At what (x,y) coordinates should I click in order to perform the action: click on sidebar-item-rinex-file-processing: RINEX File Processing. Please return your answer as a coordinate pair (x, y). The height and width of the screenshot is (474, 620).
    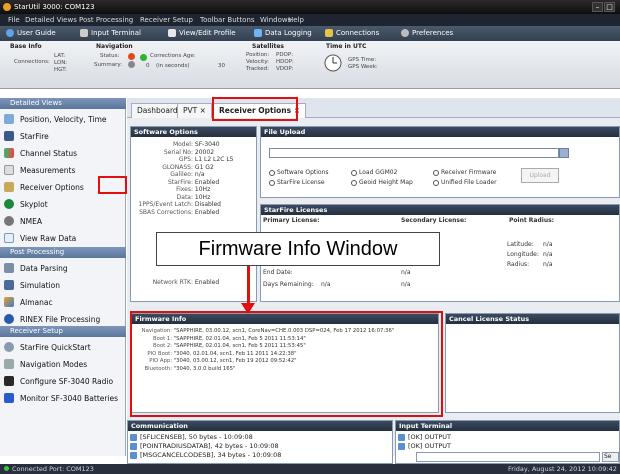
    Looking at the image, I should click on (63, 319).